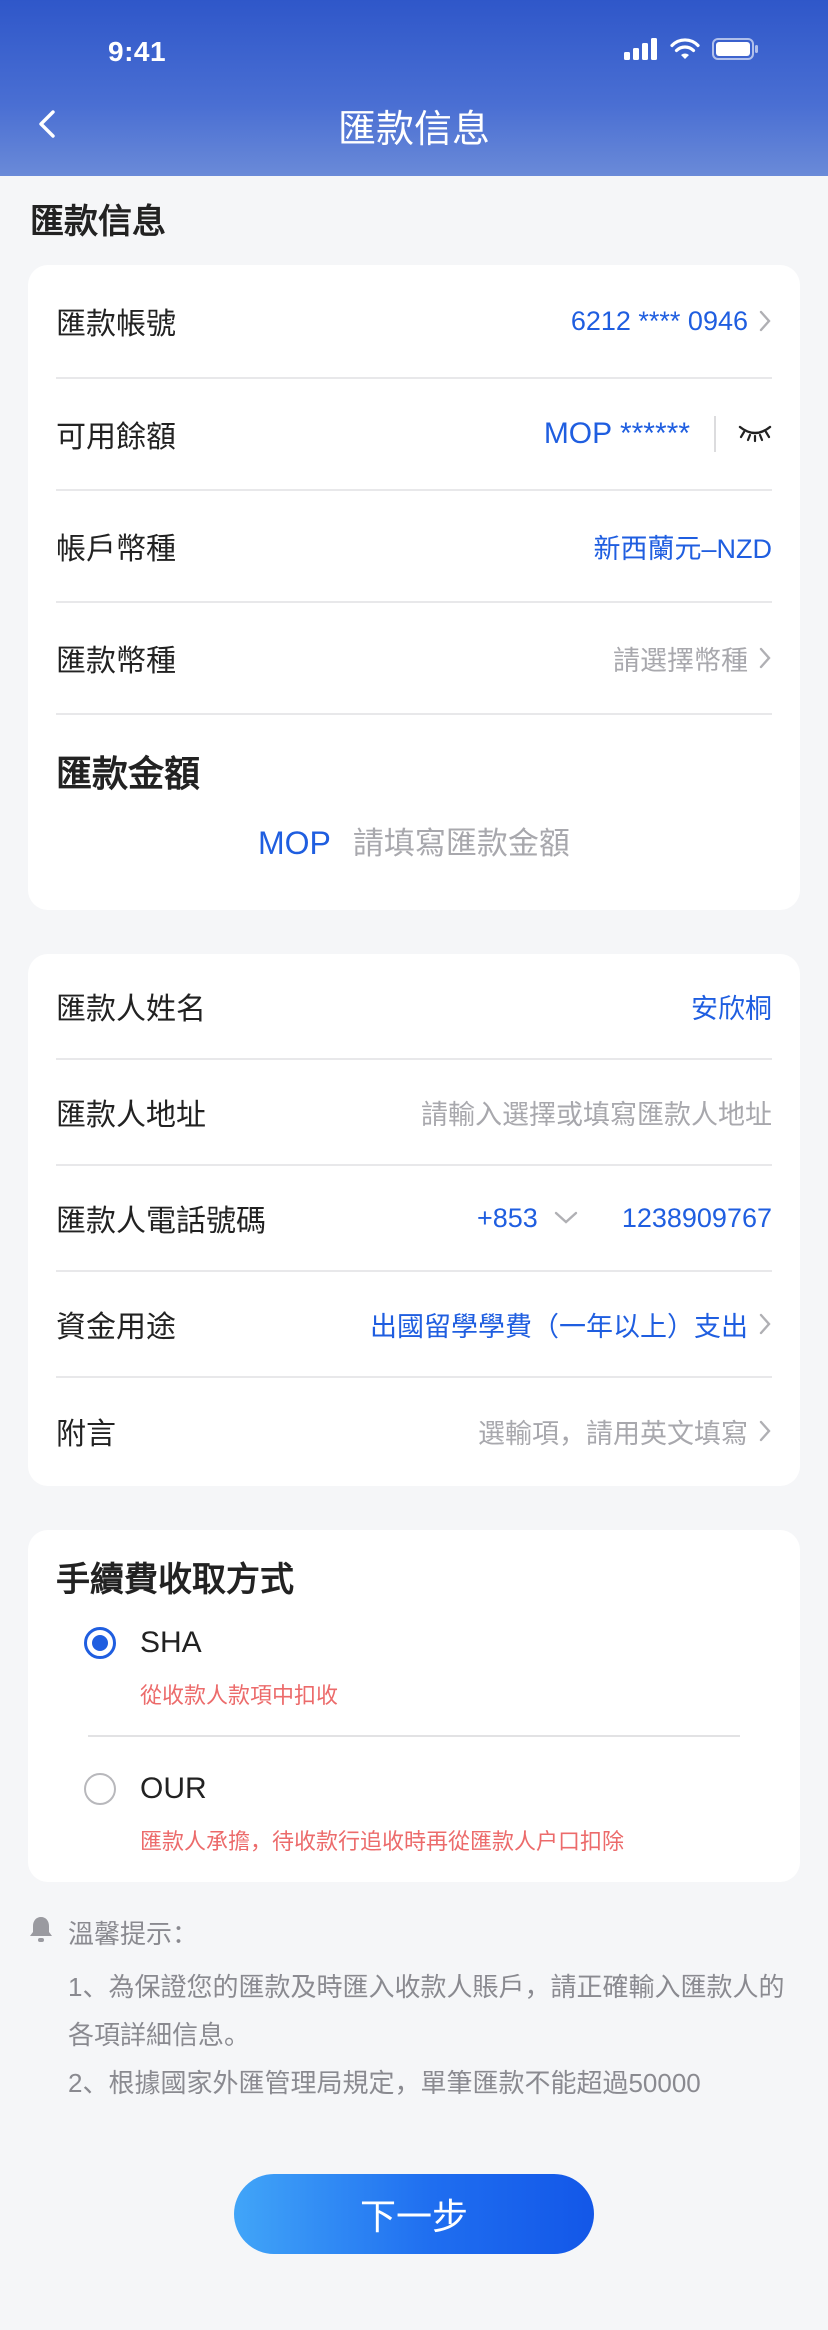  I want to click on amount-label: 匯款金額, so click(128, 773).